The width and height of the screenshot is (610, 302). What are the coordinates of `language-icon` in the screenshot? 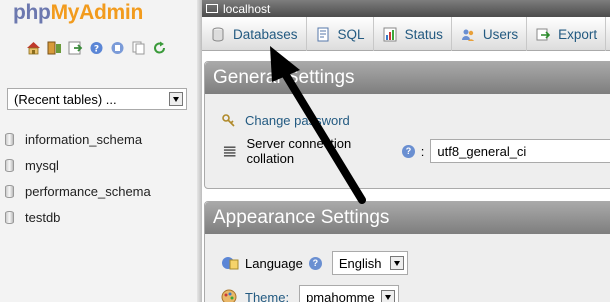 It's located at (230, 263).